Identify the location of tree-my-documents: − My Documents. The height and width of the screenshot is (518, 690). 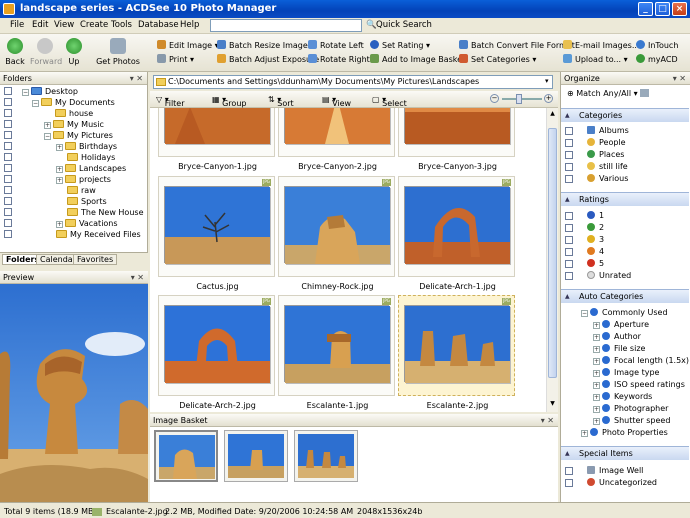
(73, 103).